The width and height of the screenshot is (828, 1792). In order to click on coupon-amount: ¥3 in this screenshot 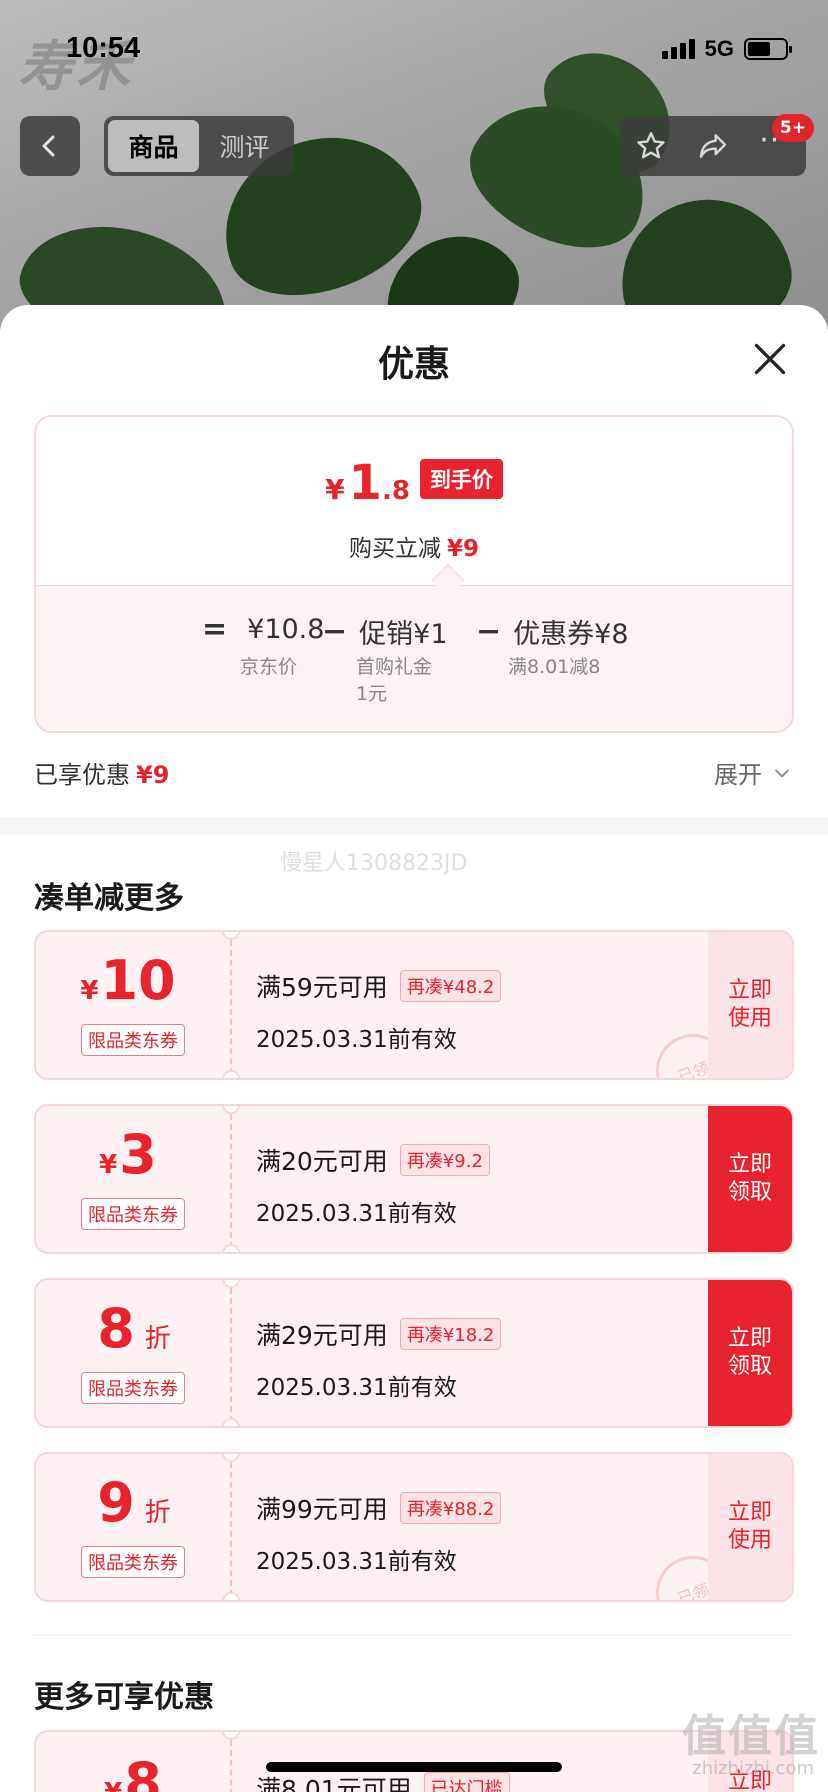, I will do `click(128, 1154)`.